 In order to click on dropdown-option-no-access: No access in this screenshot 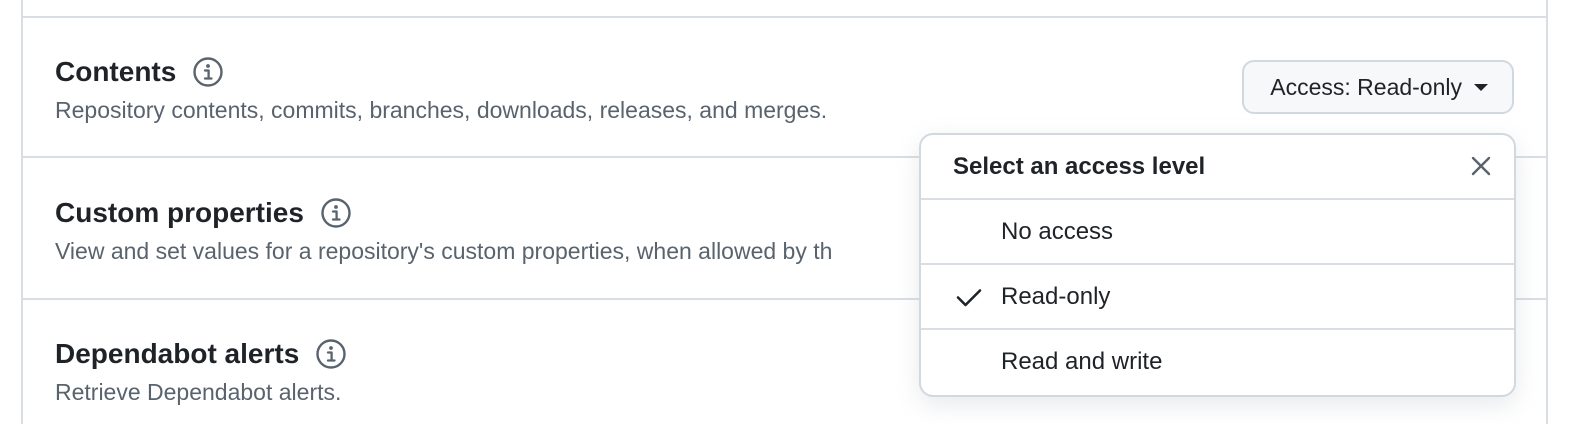, I will do `click(1217, 232)`.